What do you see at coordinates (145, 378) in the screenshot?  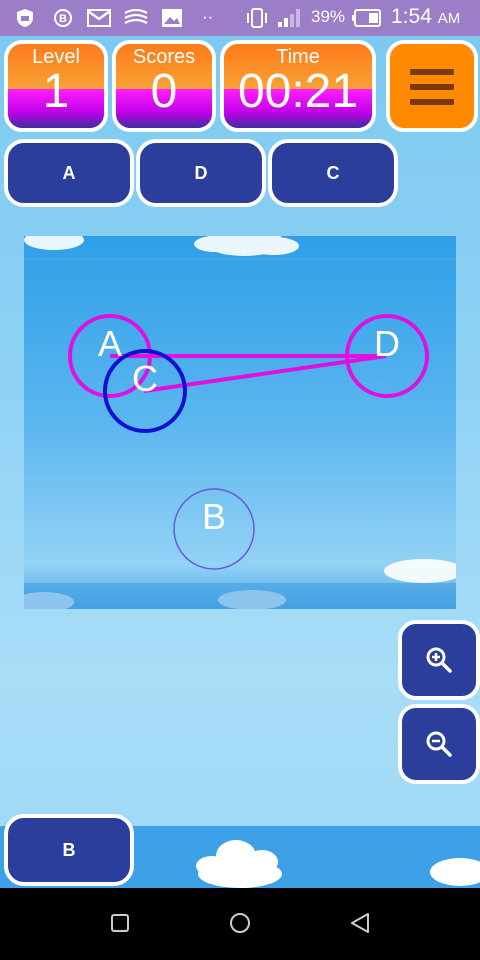 I see `node-c-label: C` at bounding box center [145, 378].